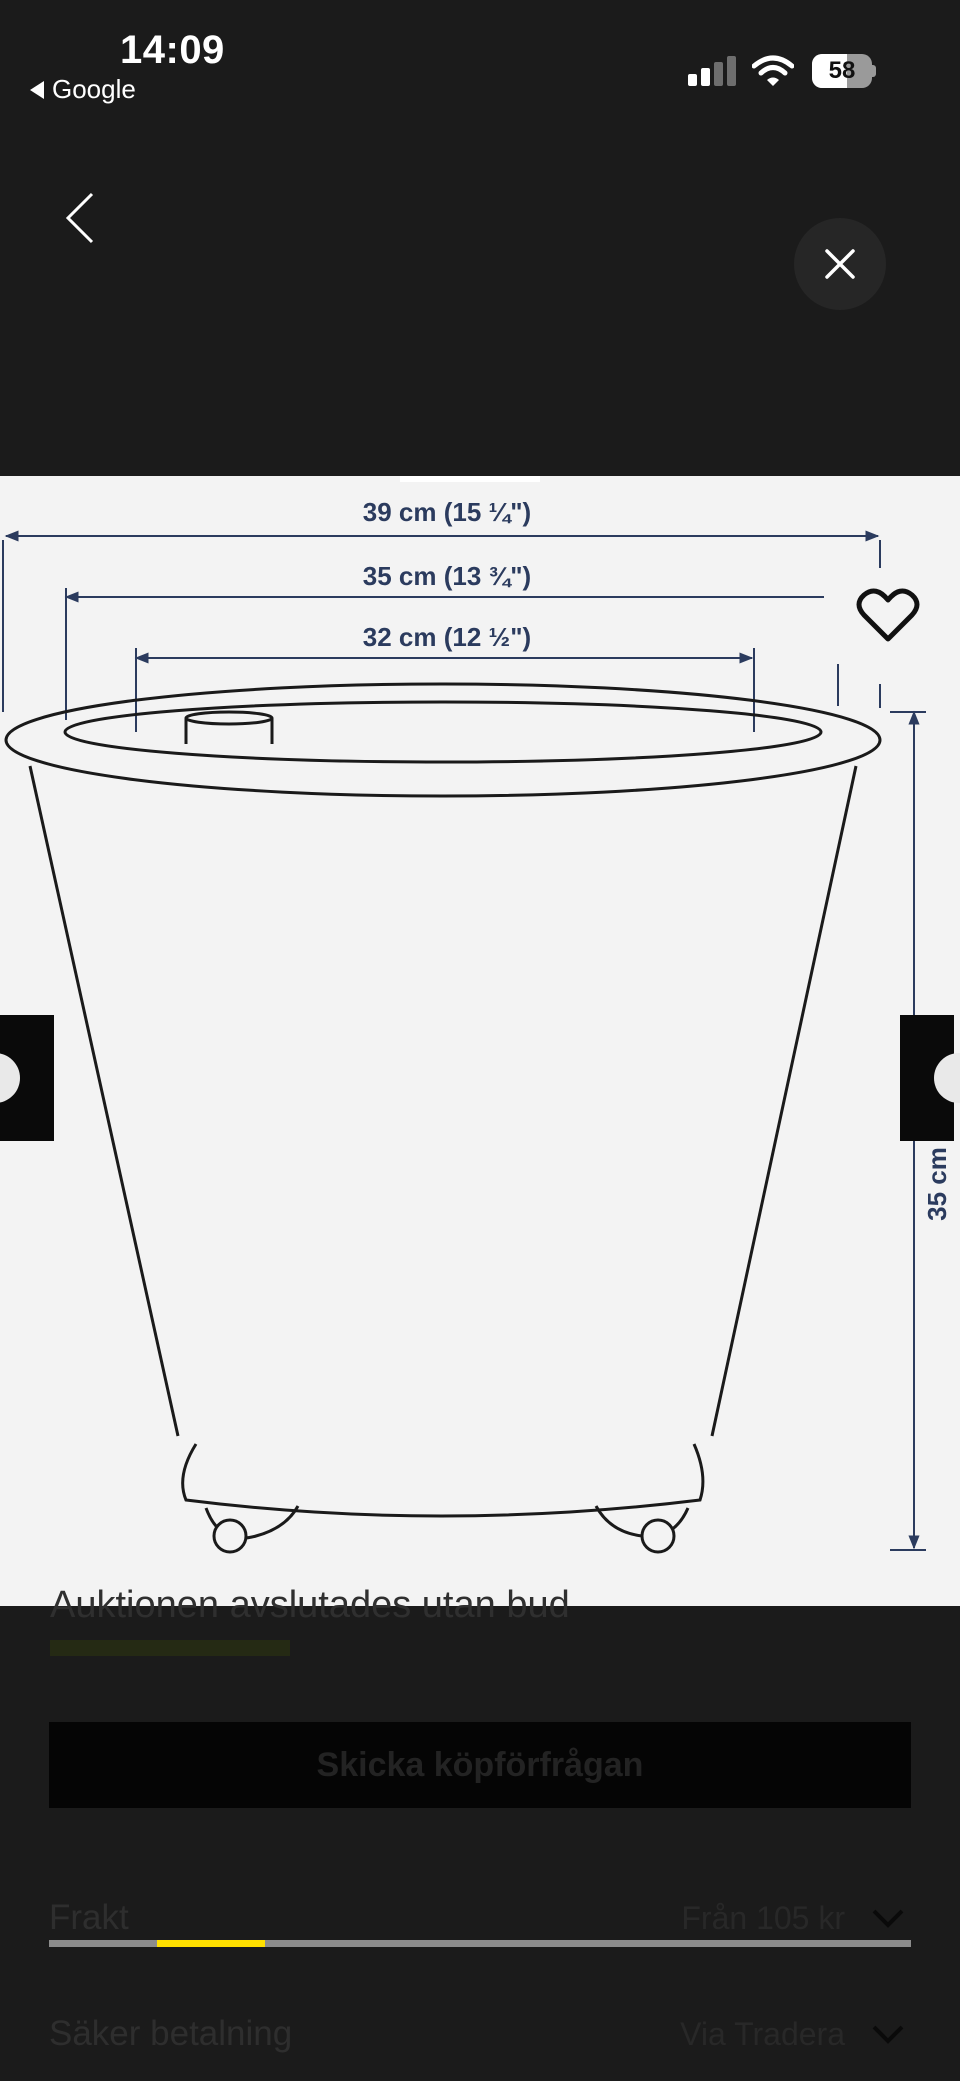  What do you see at coordinates (94, 89) in the screenshot?
I see `back-app-label: Google` at bounding box center [94, 89].